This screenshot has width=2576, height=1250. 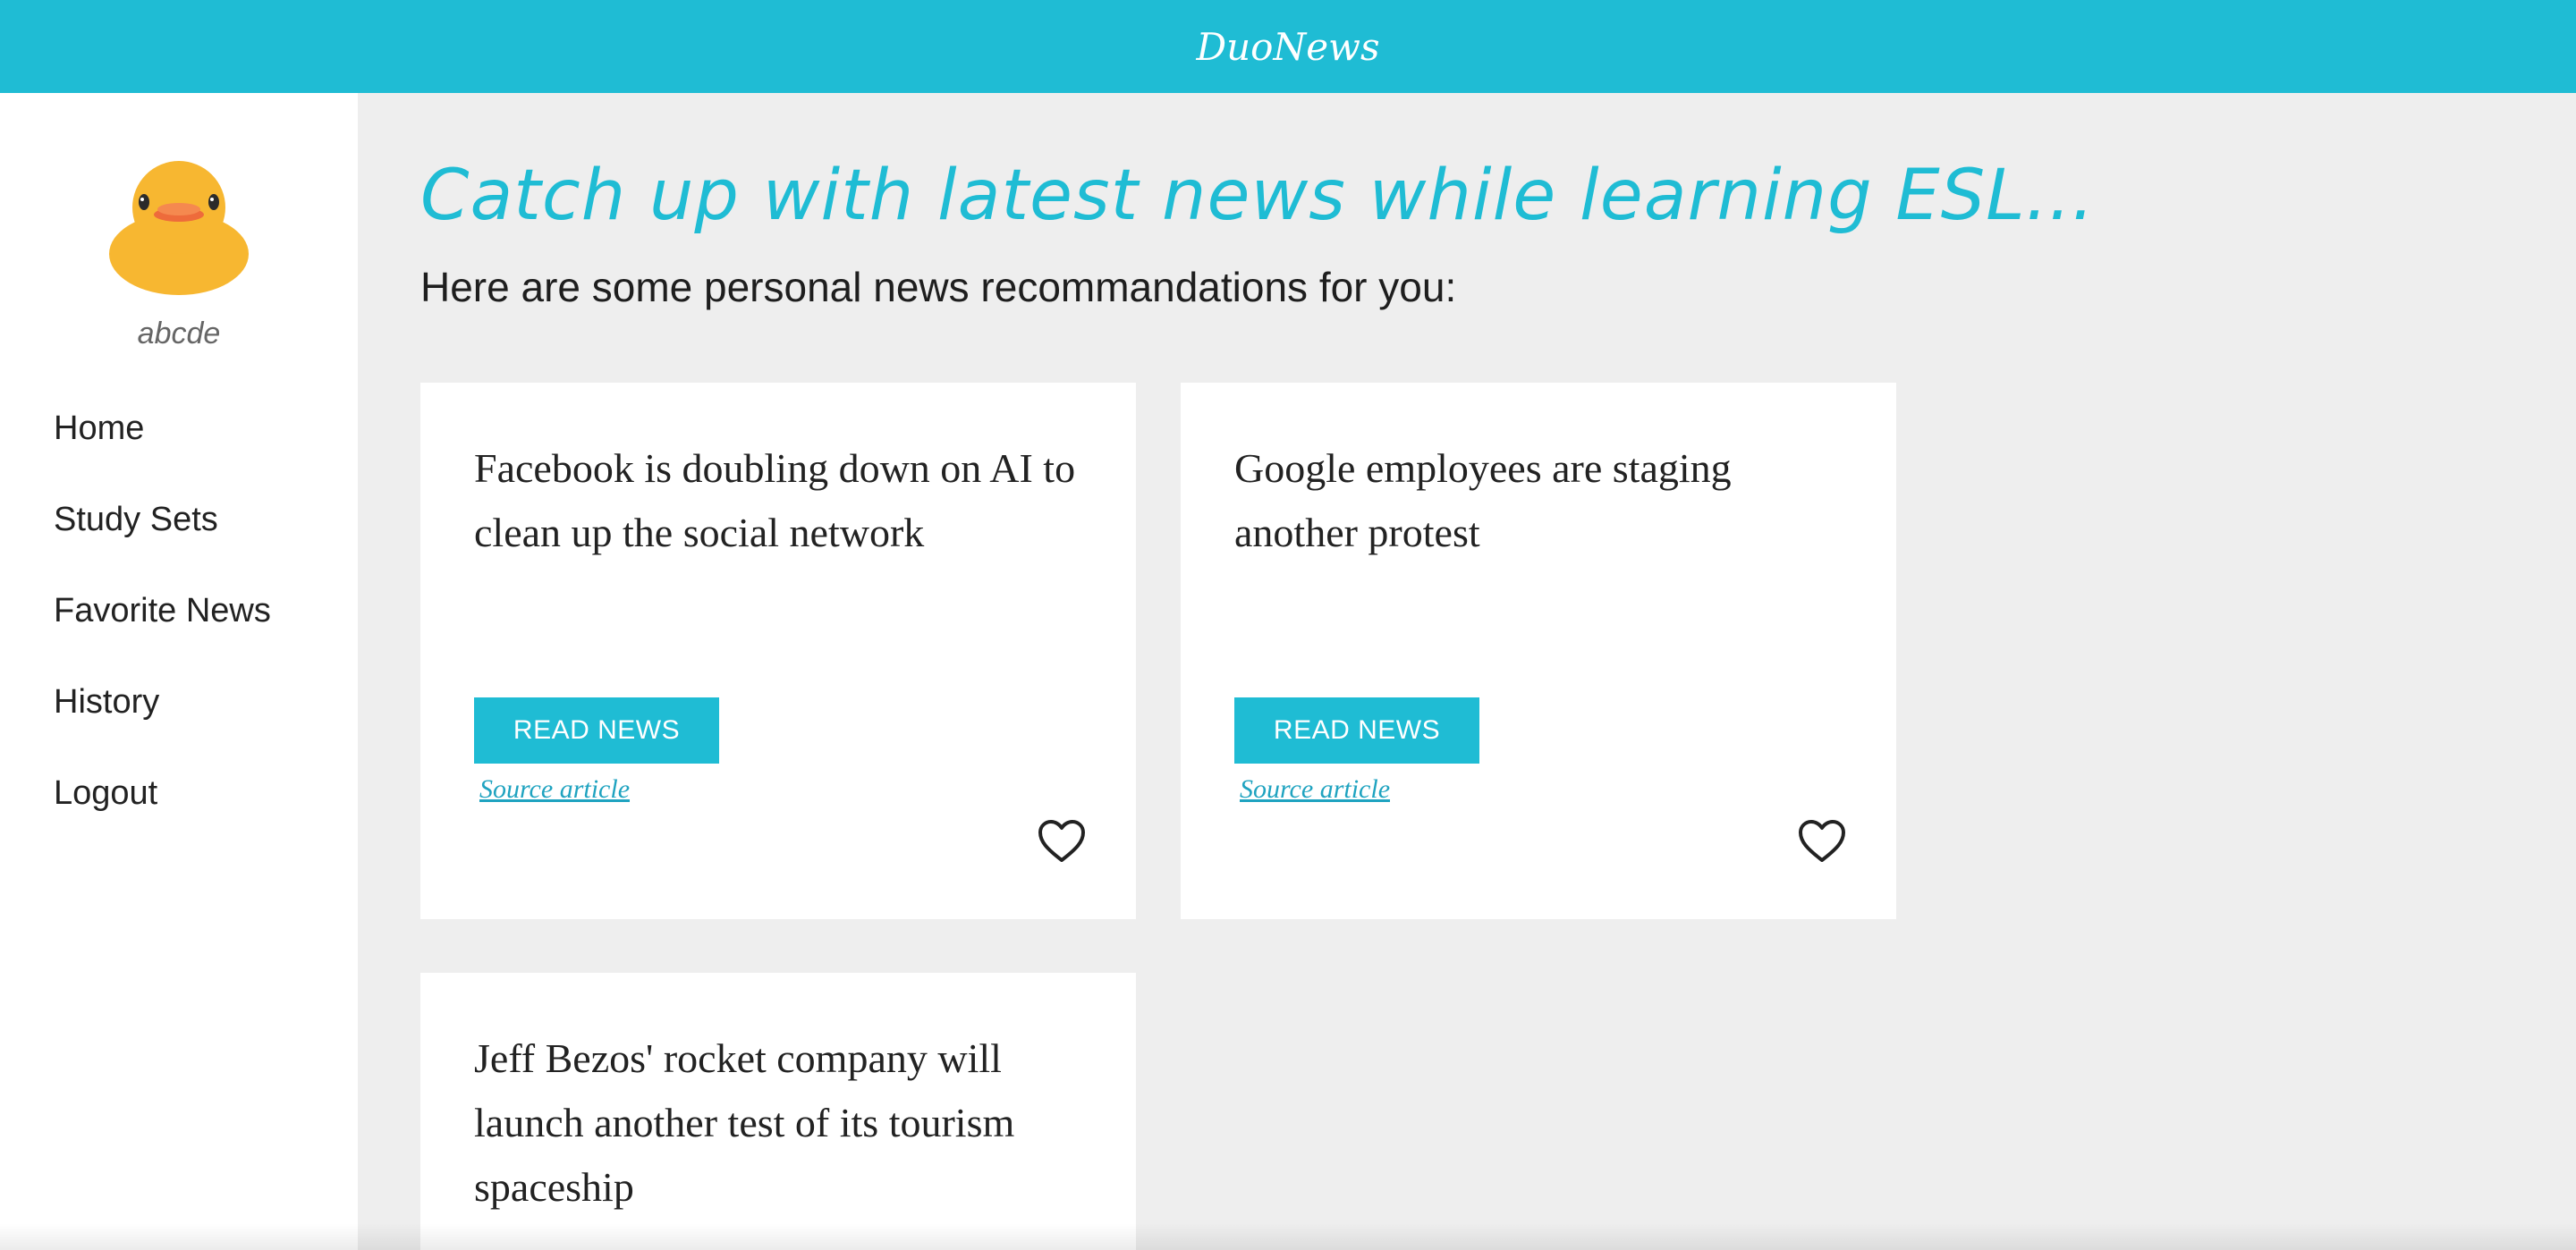 I want to click on sidebar-item-history: History, so click(x=162, y=726).